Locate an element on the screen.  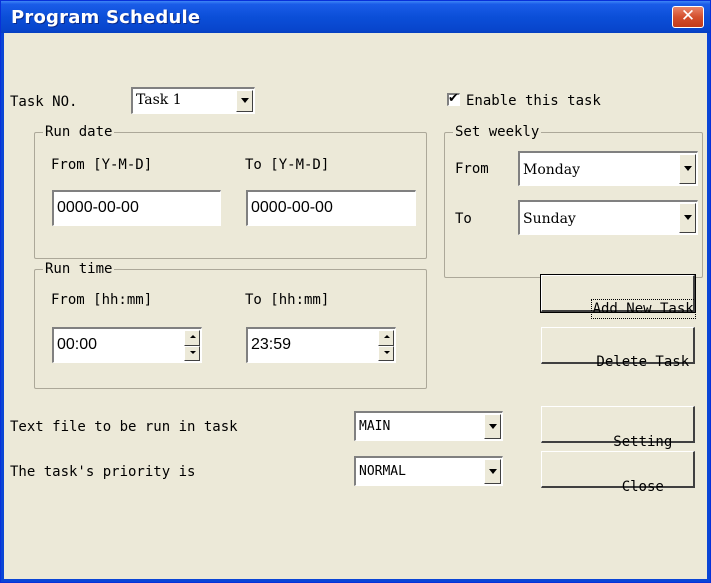
checkmark-icon: ✔ is located at coordinates (453, 98).